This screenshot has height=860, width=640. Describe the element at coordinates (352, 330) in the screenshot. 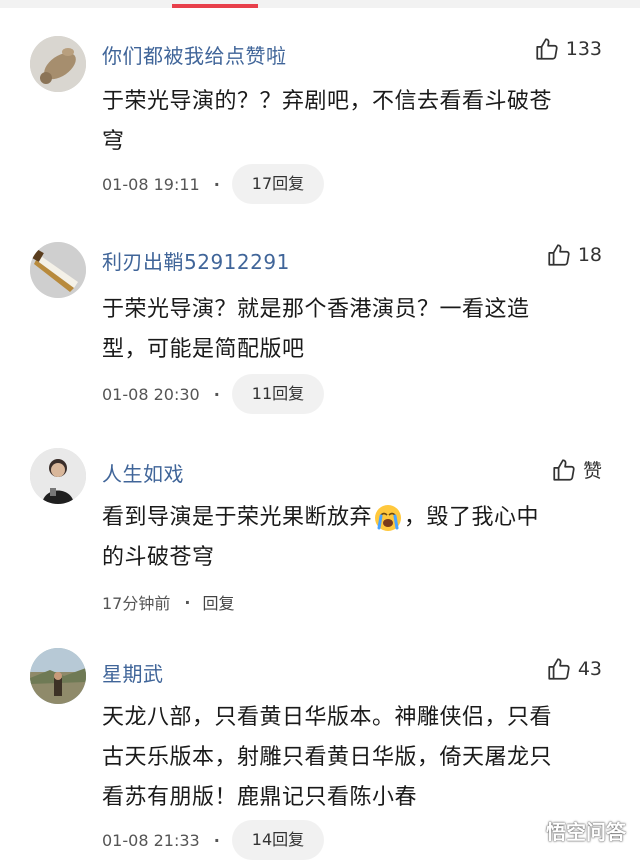

I see `comment-text: 于荣光导演？就是那个香港演员？一看这造 型，可能是简配版吧` at that location.